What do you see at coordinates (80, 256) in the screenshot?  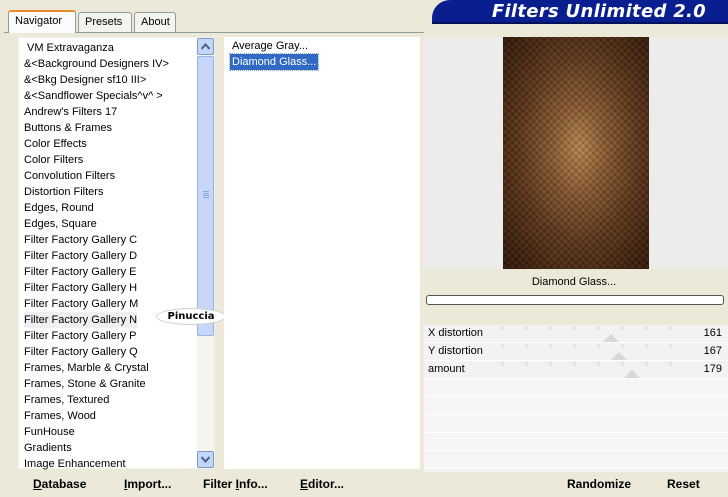 I see `category-item: Filter Factory Gallery D` at bounding box center [80, 256].